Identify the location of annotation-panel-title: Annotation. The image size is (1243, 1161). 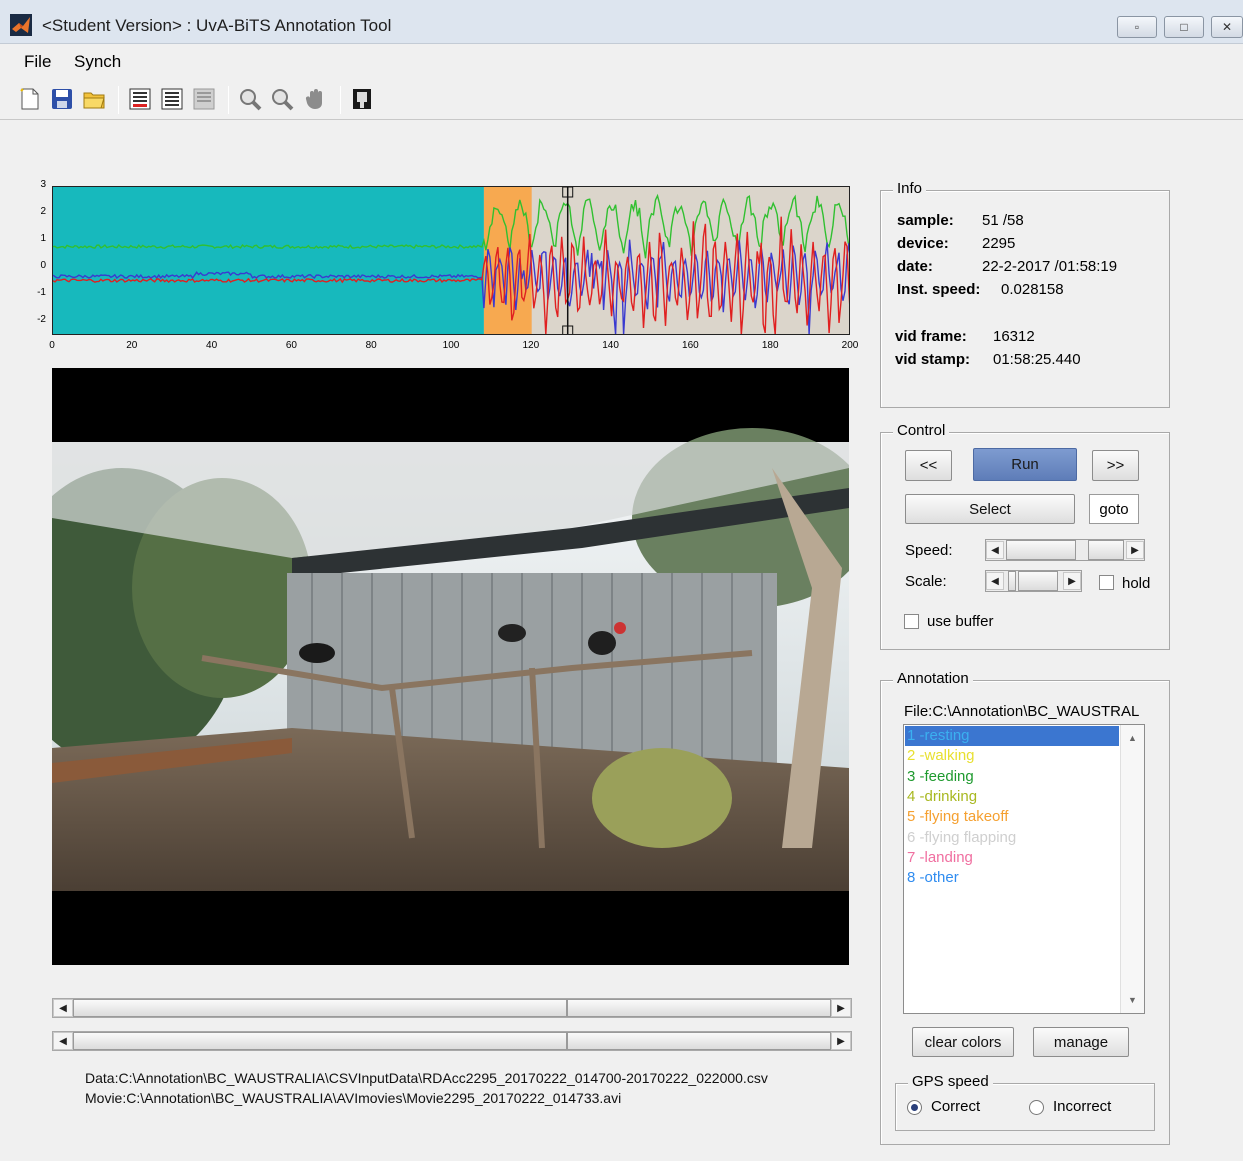
(933, 678).